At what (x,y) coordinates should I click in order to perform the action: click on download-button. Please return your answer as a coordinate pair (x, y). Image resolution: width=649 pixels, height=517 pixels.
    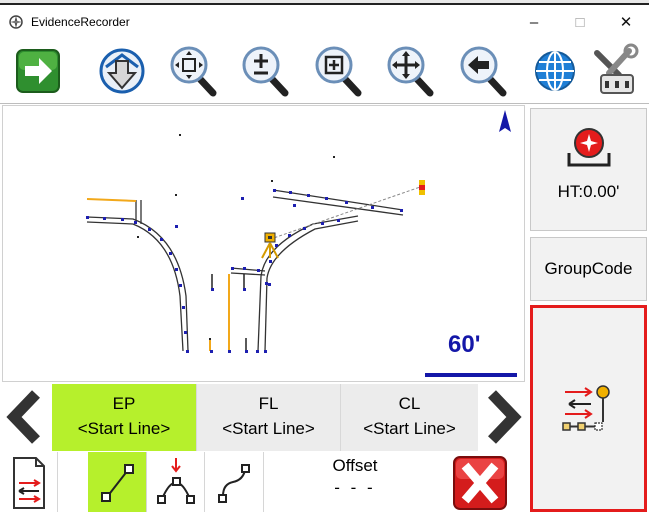
    Looking at the image, I should click on (122, 70).